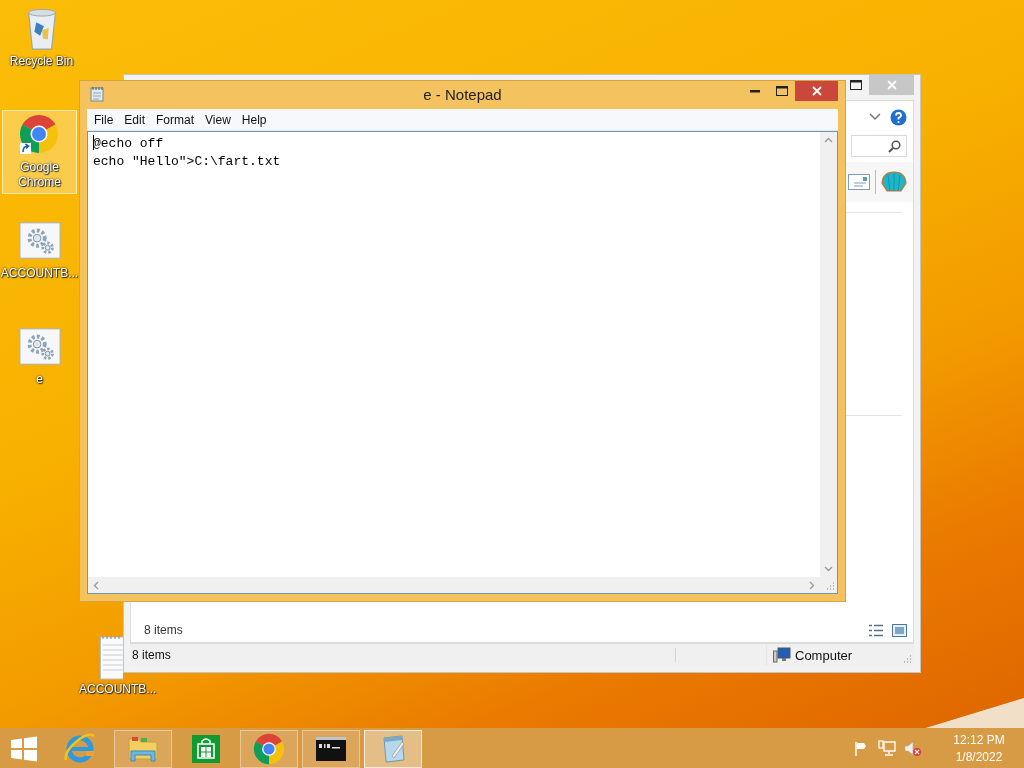  I want to click on vertical-scrollbar, so click(828, 354).